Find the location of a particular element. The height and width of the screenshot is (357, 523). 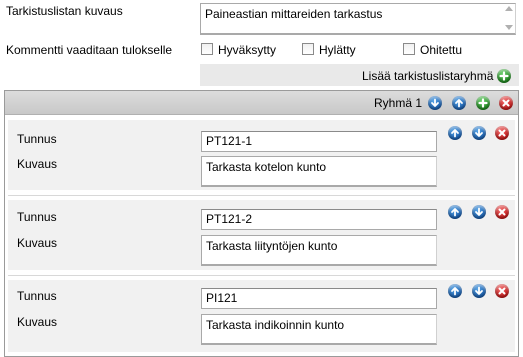

comment-required-label: Kommentti vaaditaan tulokselle is located at coordinates (89, 50).